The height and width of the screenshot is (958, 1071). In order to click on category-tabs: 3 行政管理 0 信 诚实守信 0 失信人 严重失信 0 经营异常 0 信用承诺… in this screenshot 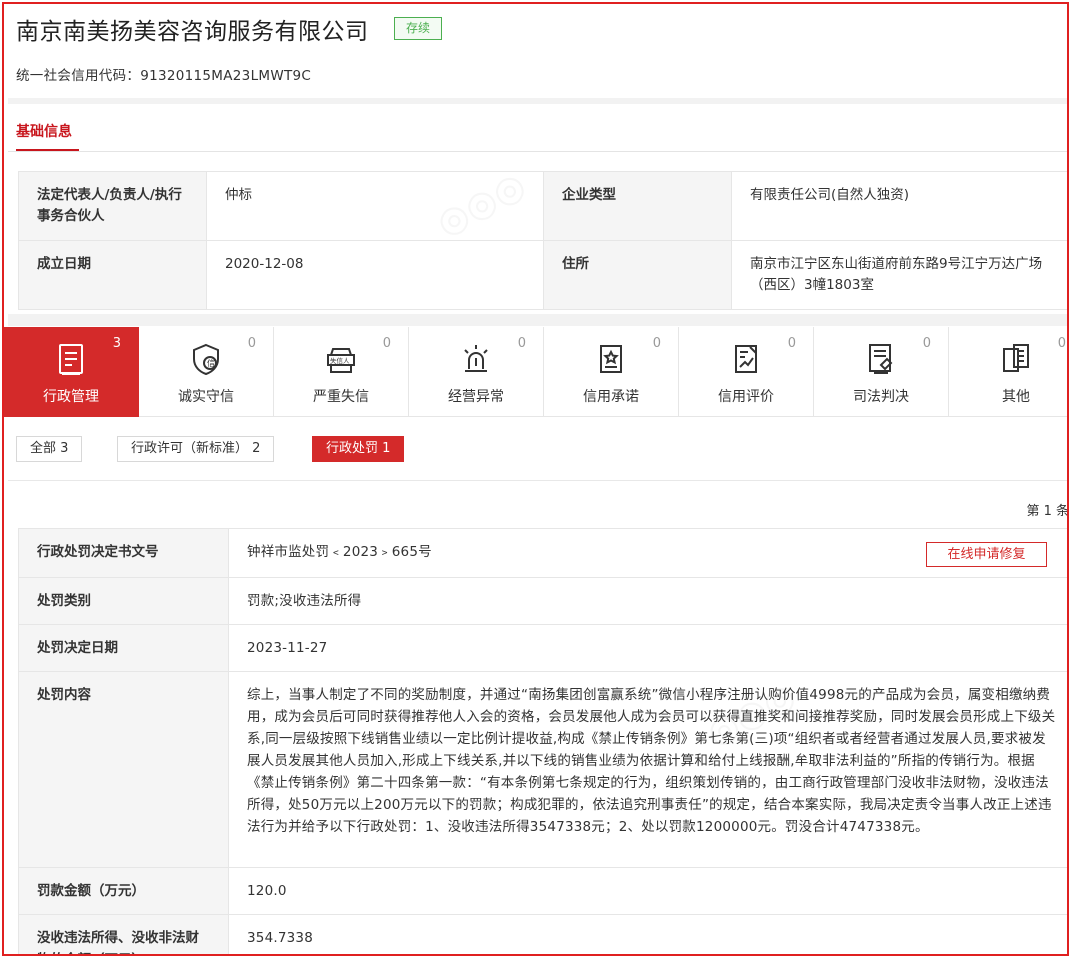, I will do `click(535, 372)`.